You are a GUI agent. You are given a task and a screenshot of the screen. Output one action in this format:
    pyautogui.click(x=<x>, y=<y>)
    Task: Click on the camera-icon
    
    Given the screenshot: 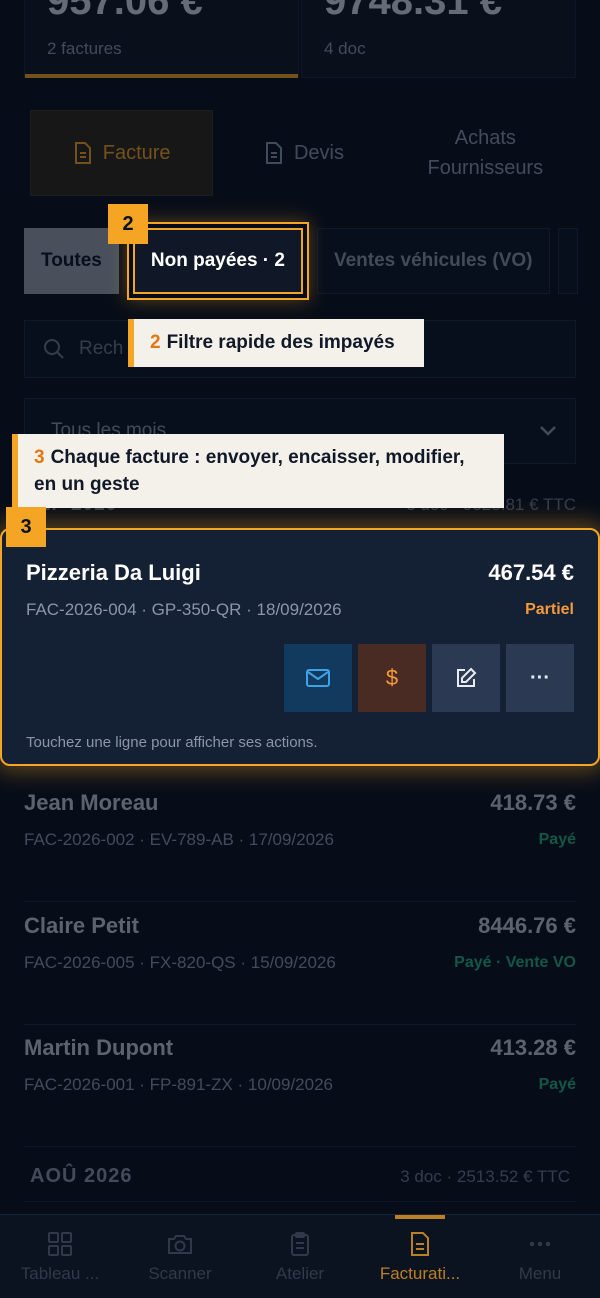 What is the action you would take?
    pyautogui.click(x=180, y=1244)
    